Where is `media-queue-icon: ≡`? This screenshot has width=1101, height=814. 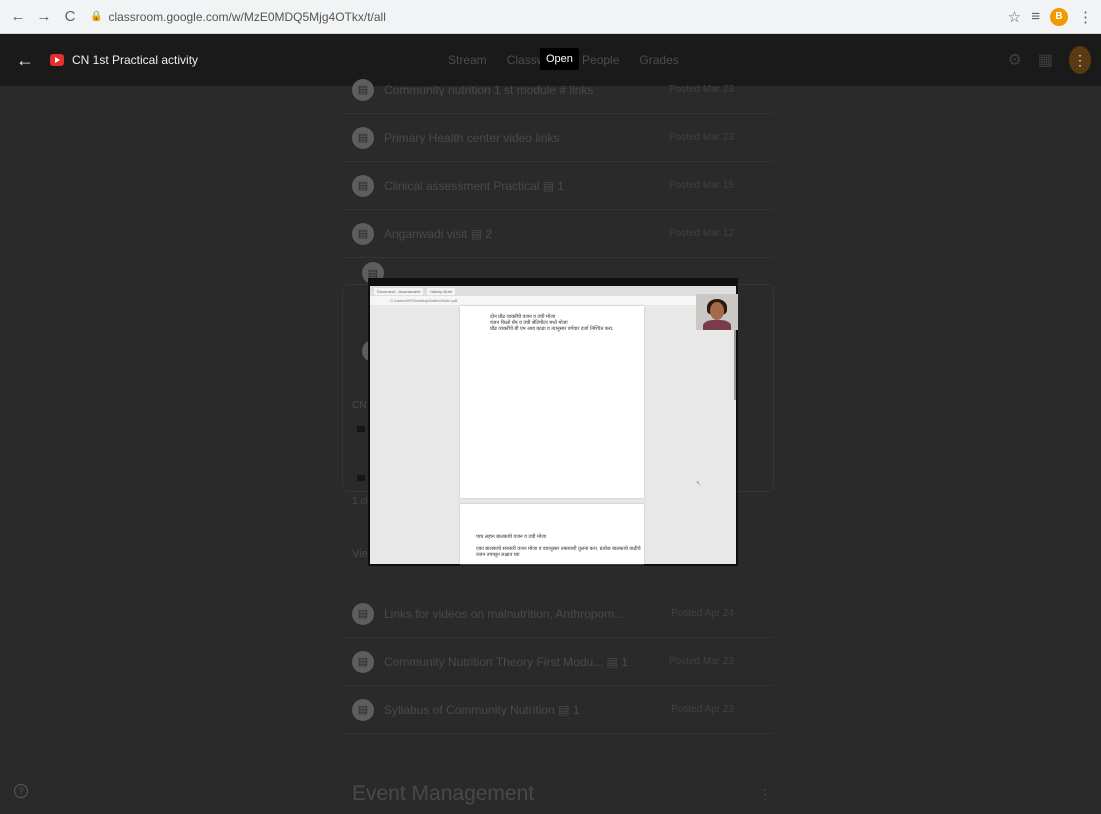
media-queue-icon: ≡ is located at coordinates (1035, 16).